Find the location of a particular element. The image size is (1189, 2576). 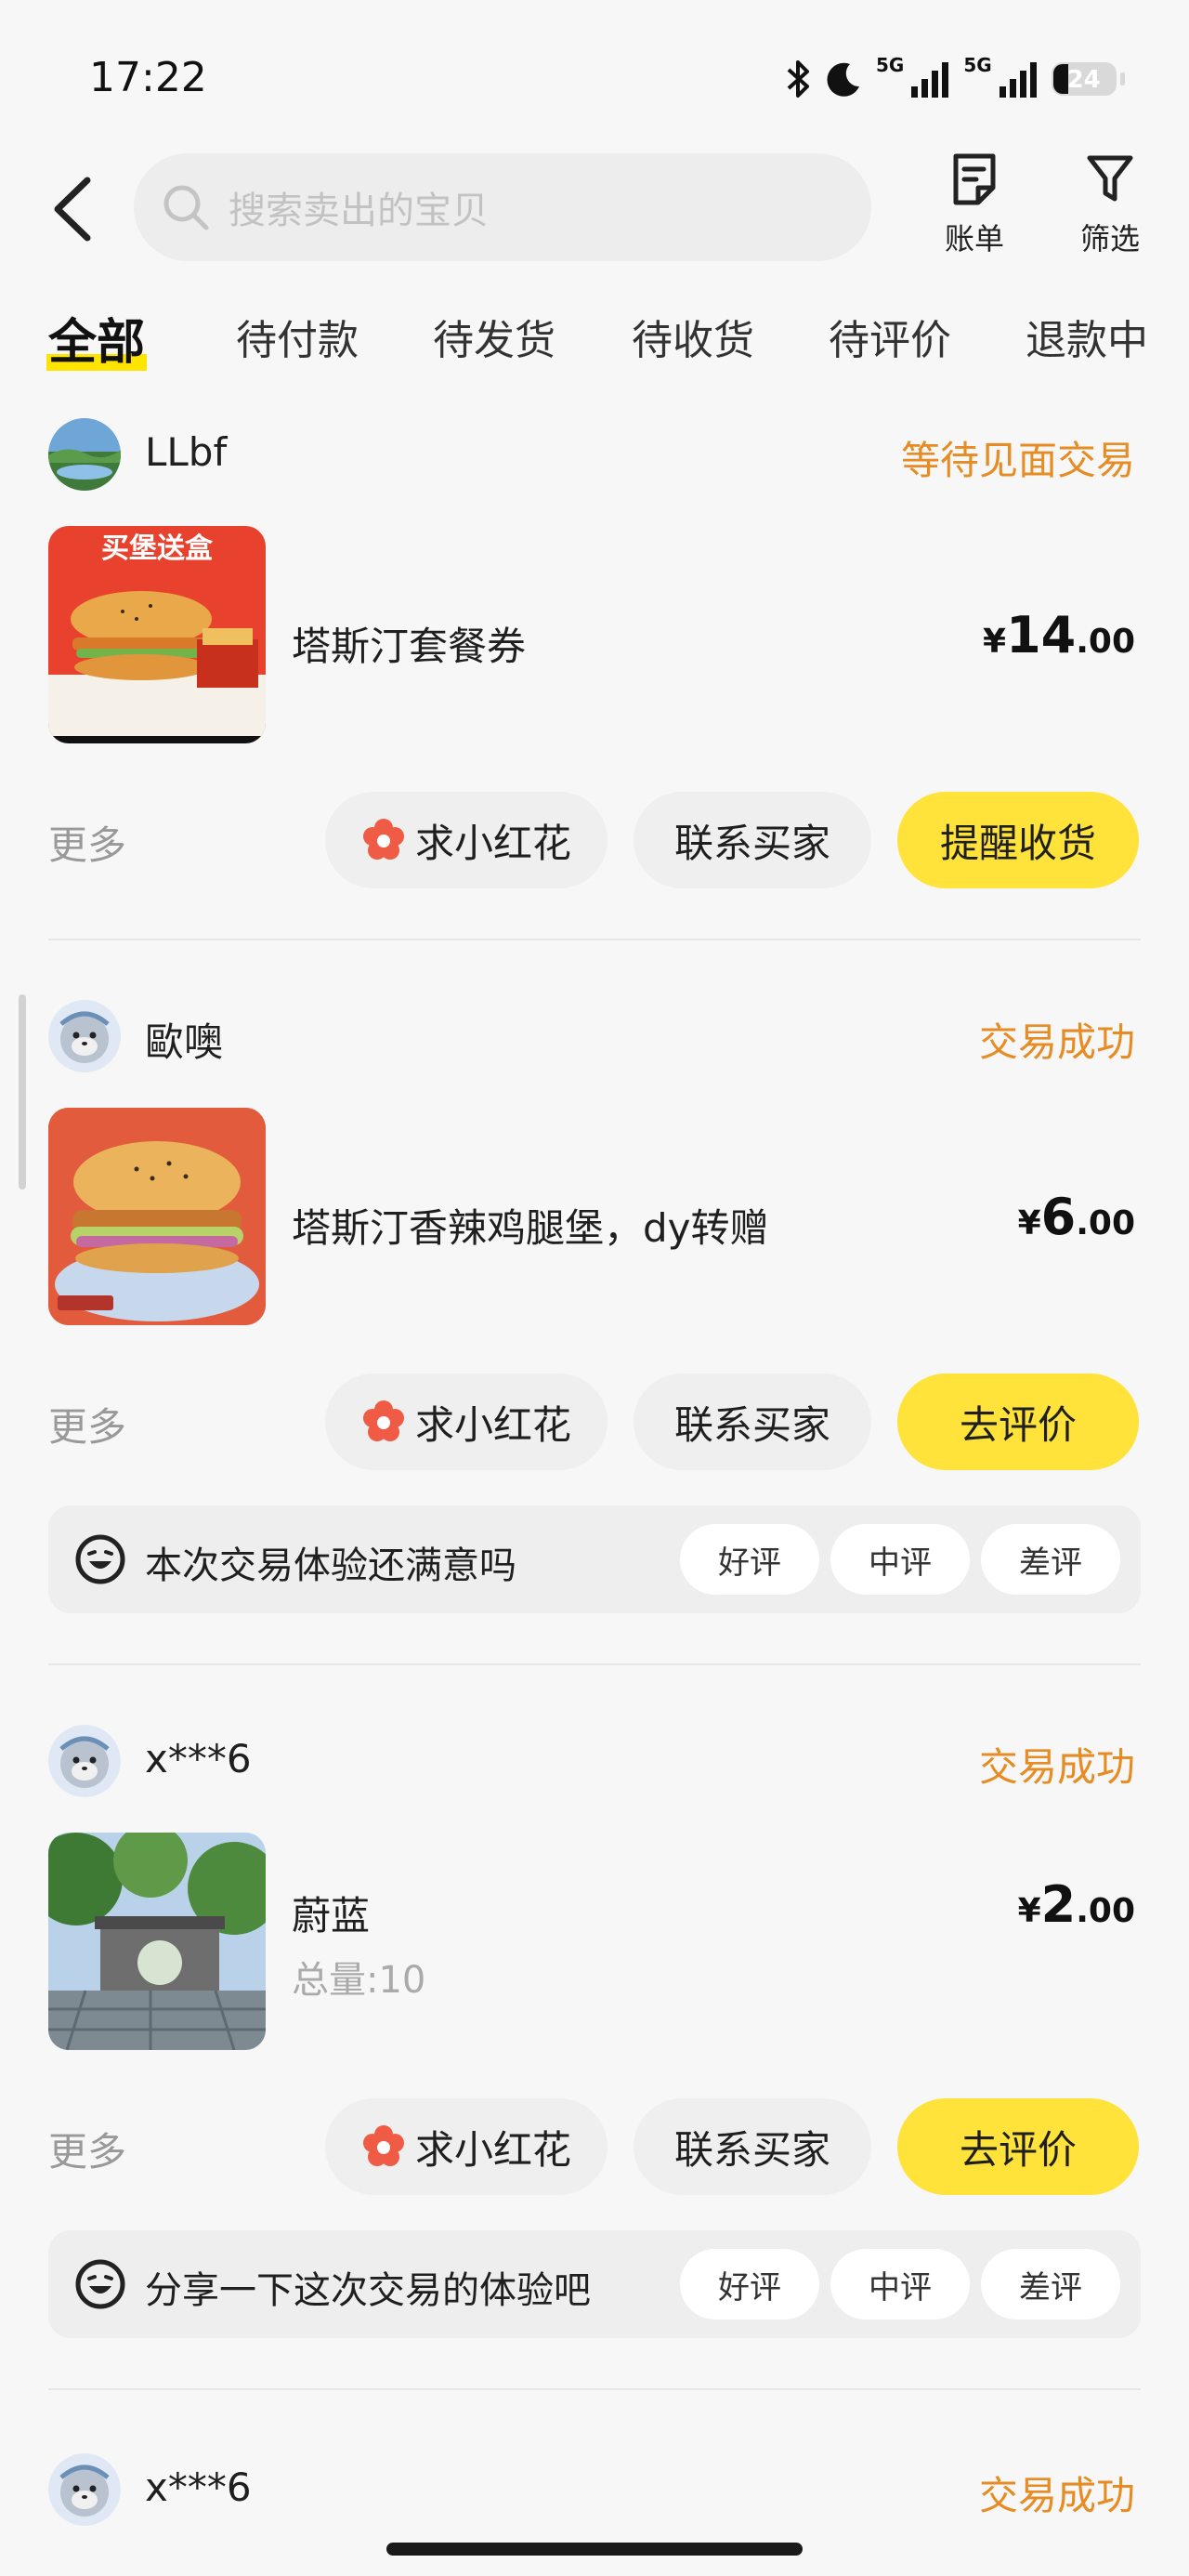

status-icons: 5G 5G 24 is located at coordinates (955, 79).